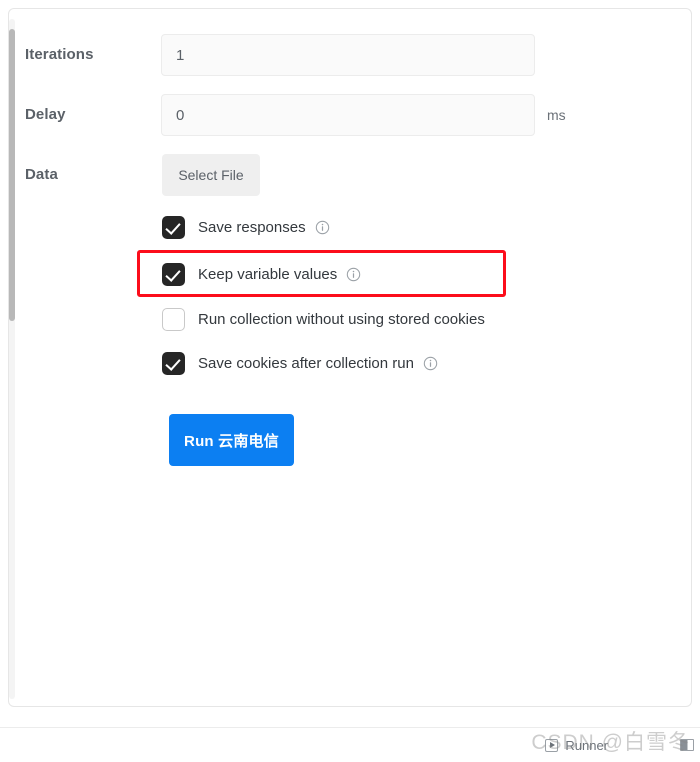 This screenshot has width=700, height=762. I want to click on status-bar-runner-item: Runner, so click(576, 745).